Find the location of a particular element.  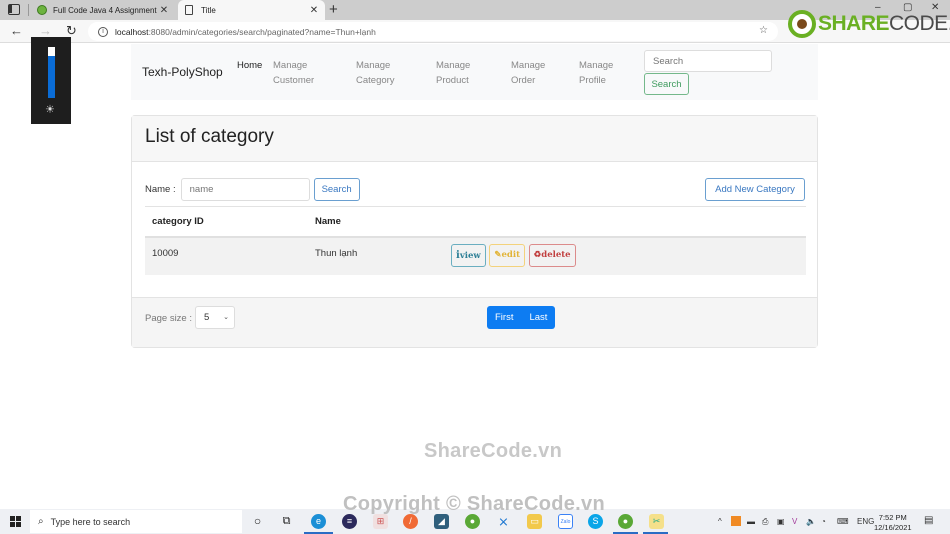

tray-app-icon is located at coordinates (736, 521).